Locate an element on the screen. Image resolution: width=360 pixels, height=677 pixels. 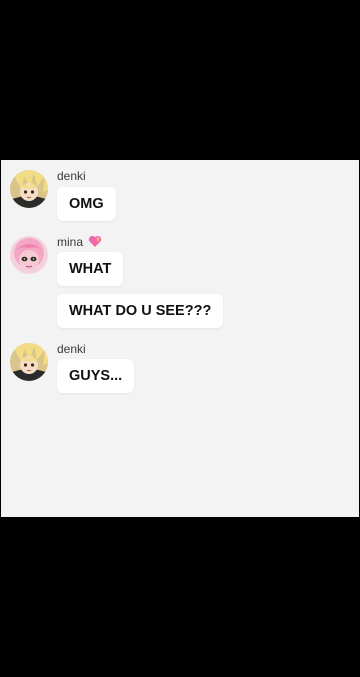
sender-name-mina: mina is located at coordinates (79, 243).